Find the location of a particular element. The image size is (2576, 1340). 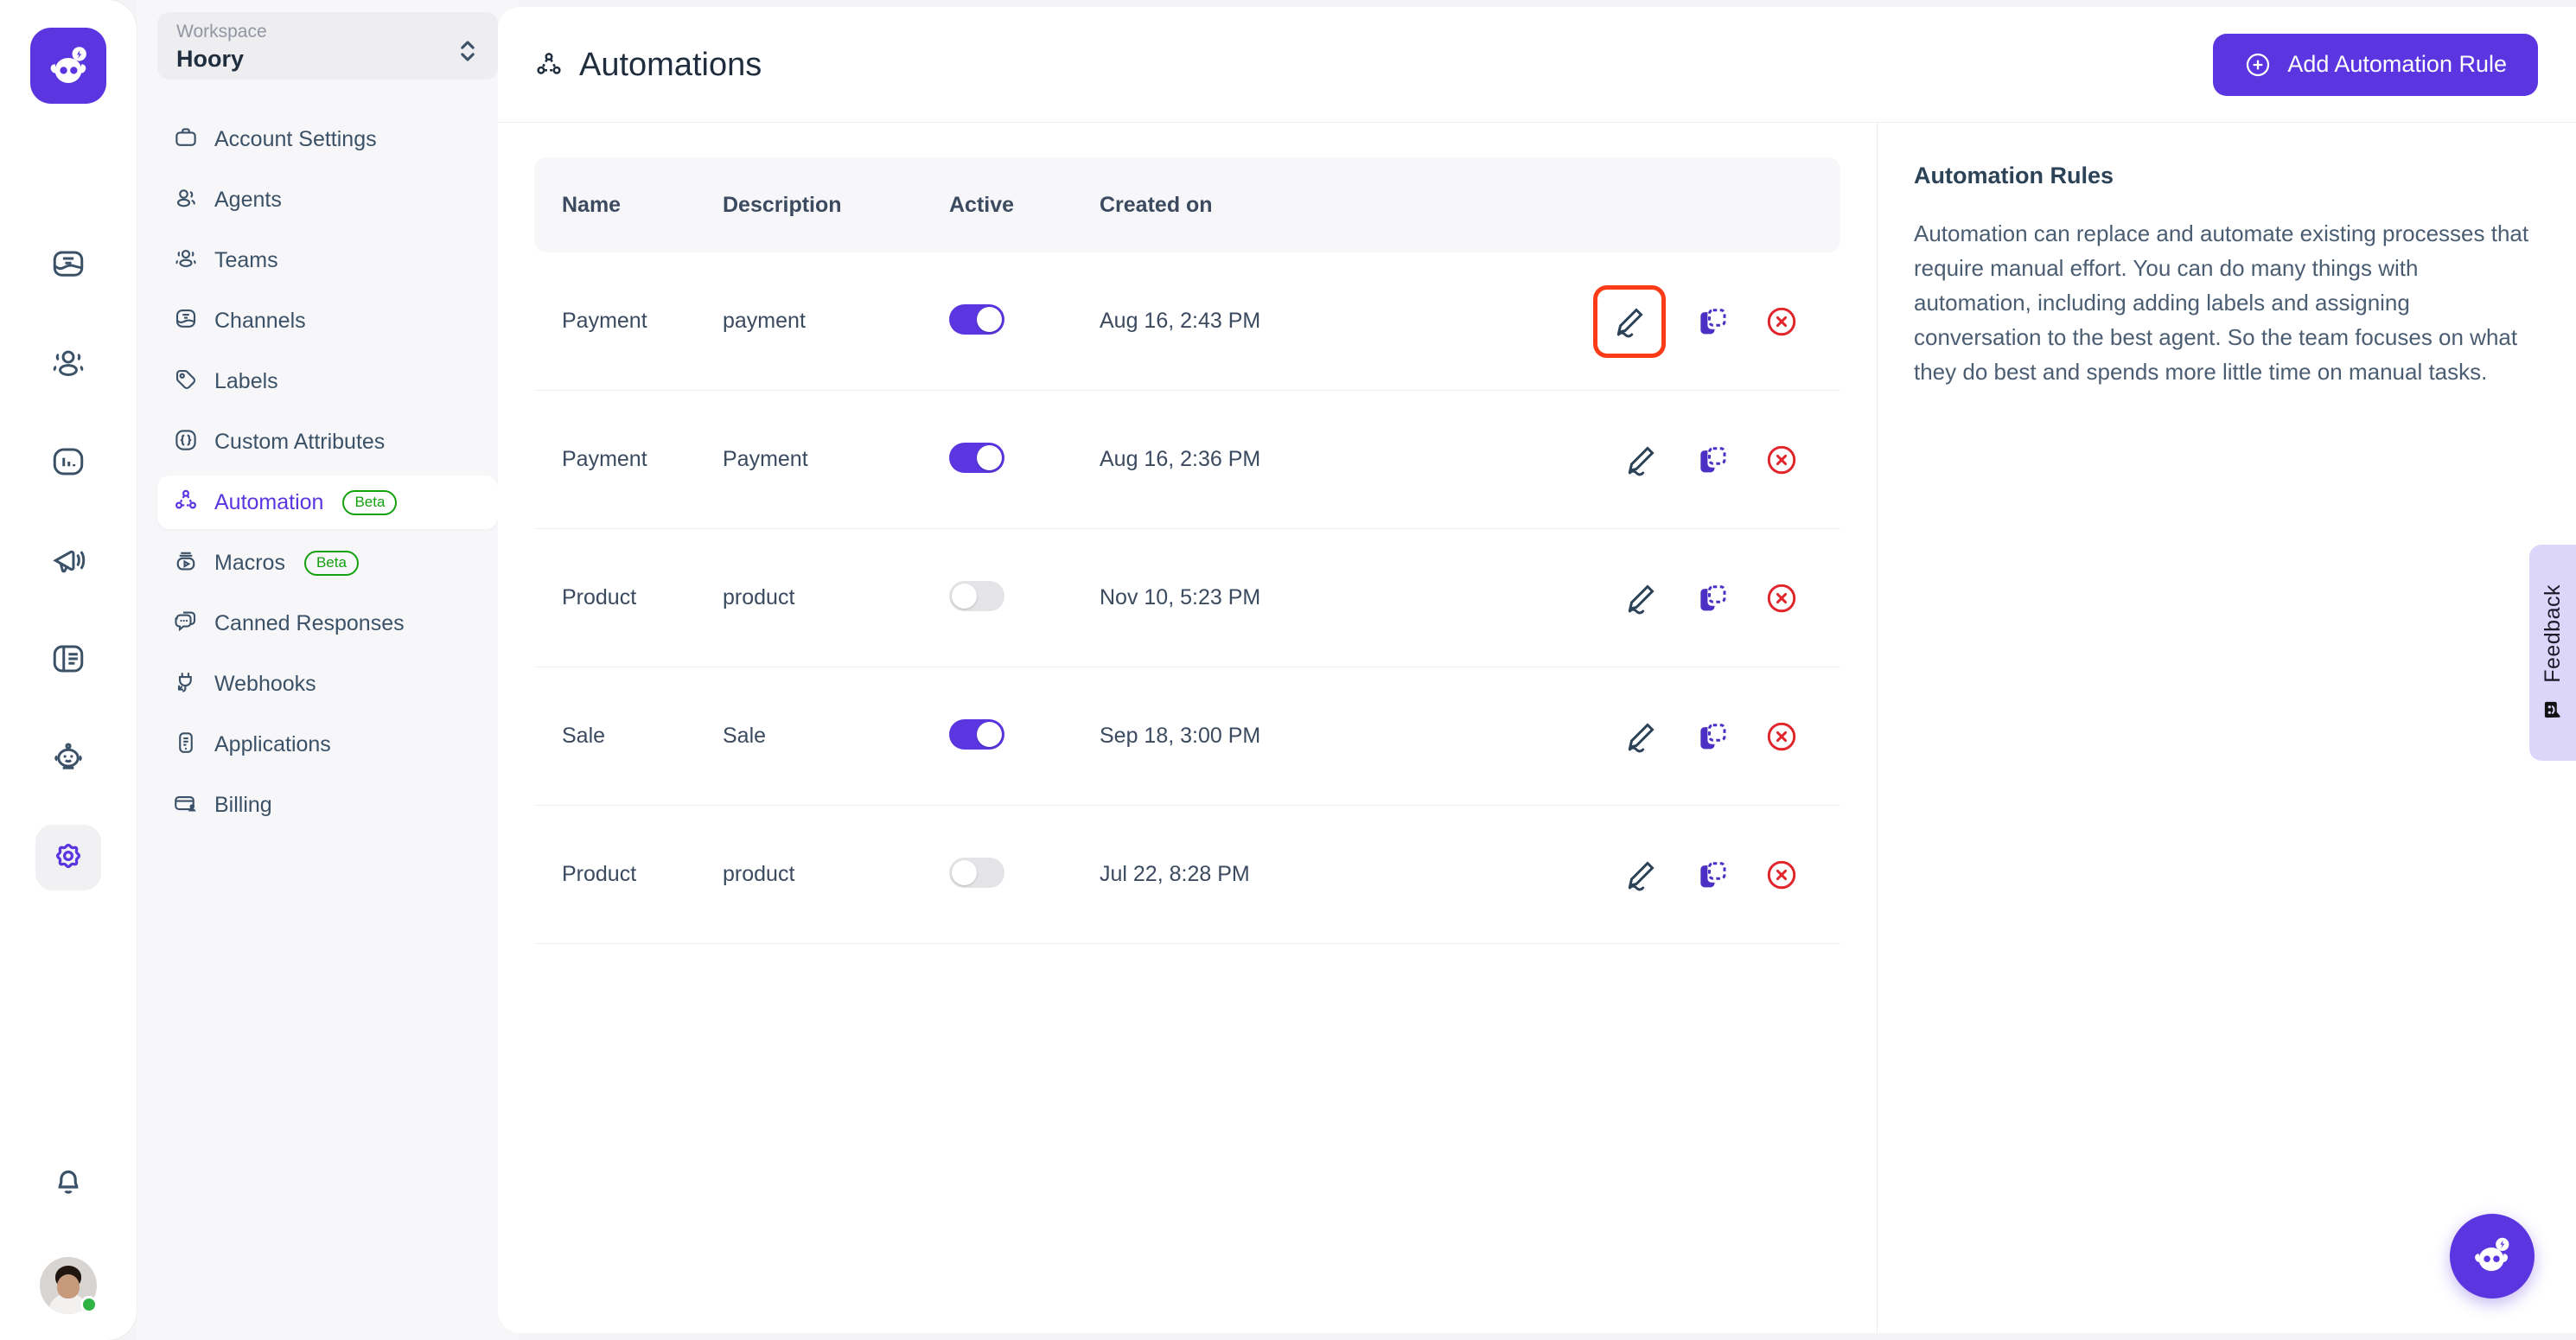

braces-icon is located at coordinates (186, 442).